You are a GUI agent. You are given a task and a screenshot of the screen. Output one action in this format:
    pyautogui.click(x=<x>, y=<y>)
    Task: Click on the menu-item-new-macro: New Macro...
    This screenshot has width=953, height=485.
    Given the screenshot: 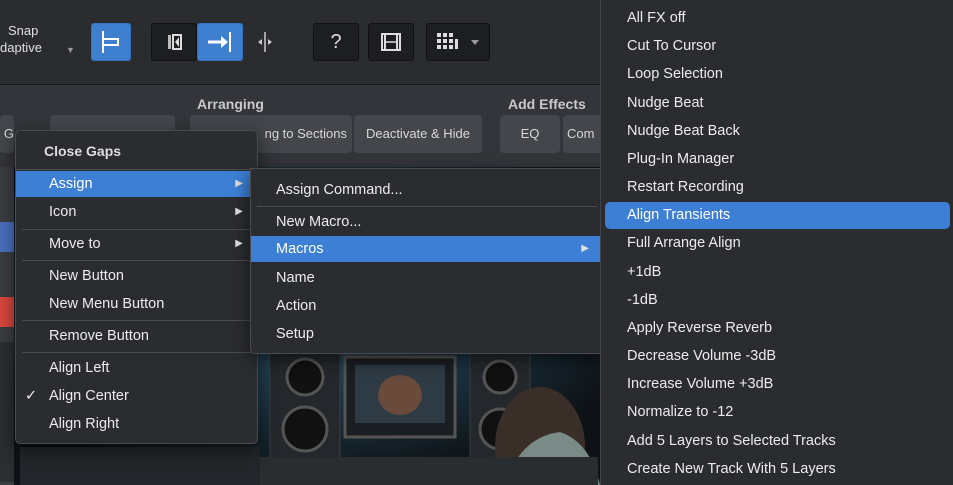 What is the action you would take?
    pyautogui.click(x=427, y=222)
    